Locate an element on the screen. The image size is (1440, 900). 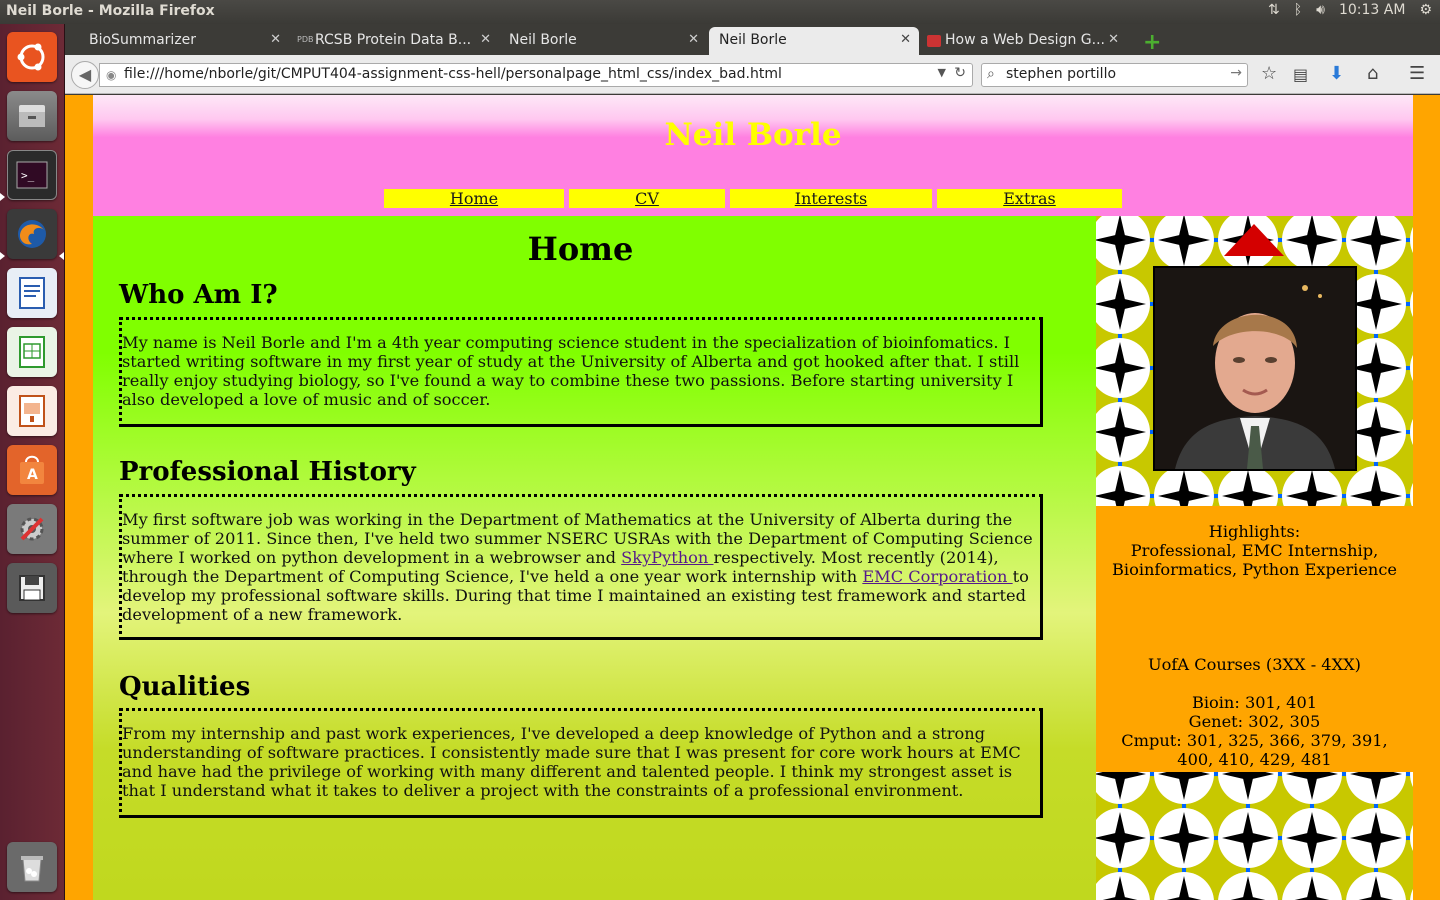
firefox-icon is located at coordinates (32, 234).